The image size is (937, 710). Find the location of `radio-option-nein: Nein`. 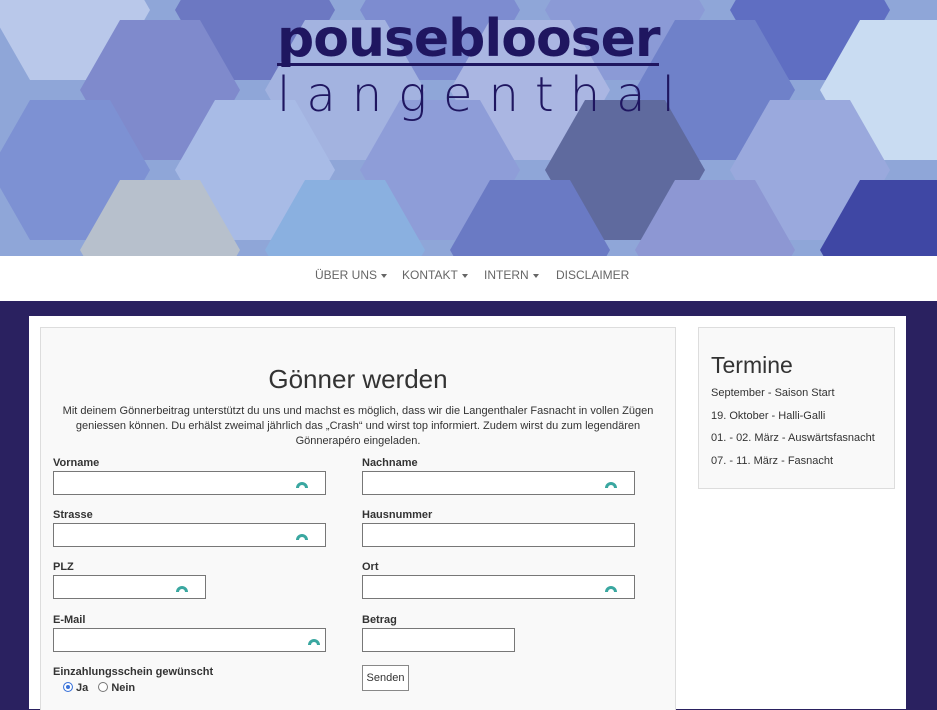

radio-option-nein: Nein is located at coordinates (116, 688).